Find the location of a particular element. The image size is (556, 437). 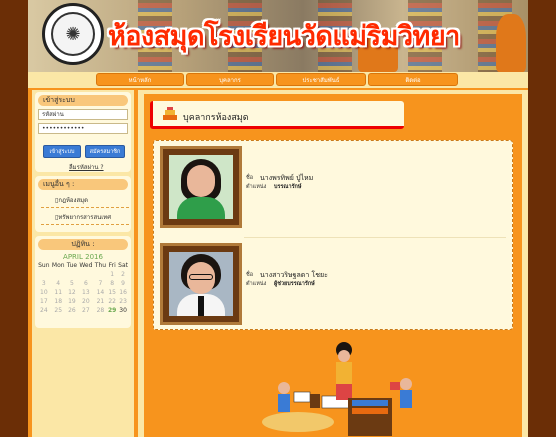

calendar-day: 6 is located at coordinates (86, 283).